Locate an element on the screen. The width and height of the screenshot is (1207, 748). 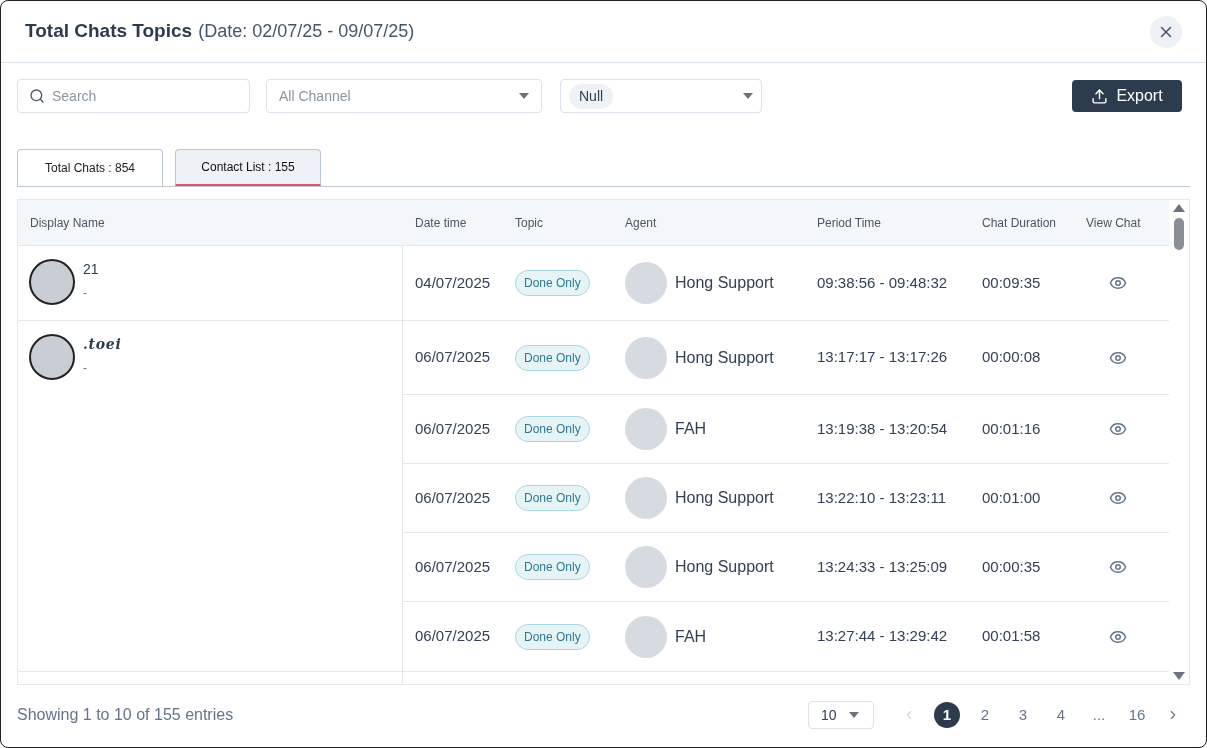
page-size-dropdown: 10 is located at coordinates (841, 715).